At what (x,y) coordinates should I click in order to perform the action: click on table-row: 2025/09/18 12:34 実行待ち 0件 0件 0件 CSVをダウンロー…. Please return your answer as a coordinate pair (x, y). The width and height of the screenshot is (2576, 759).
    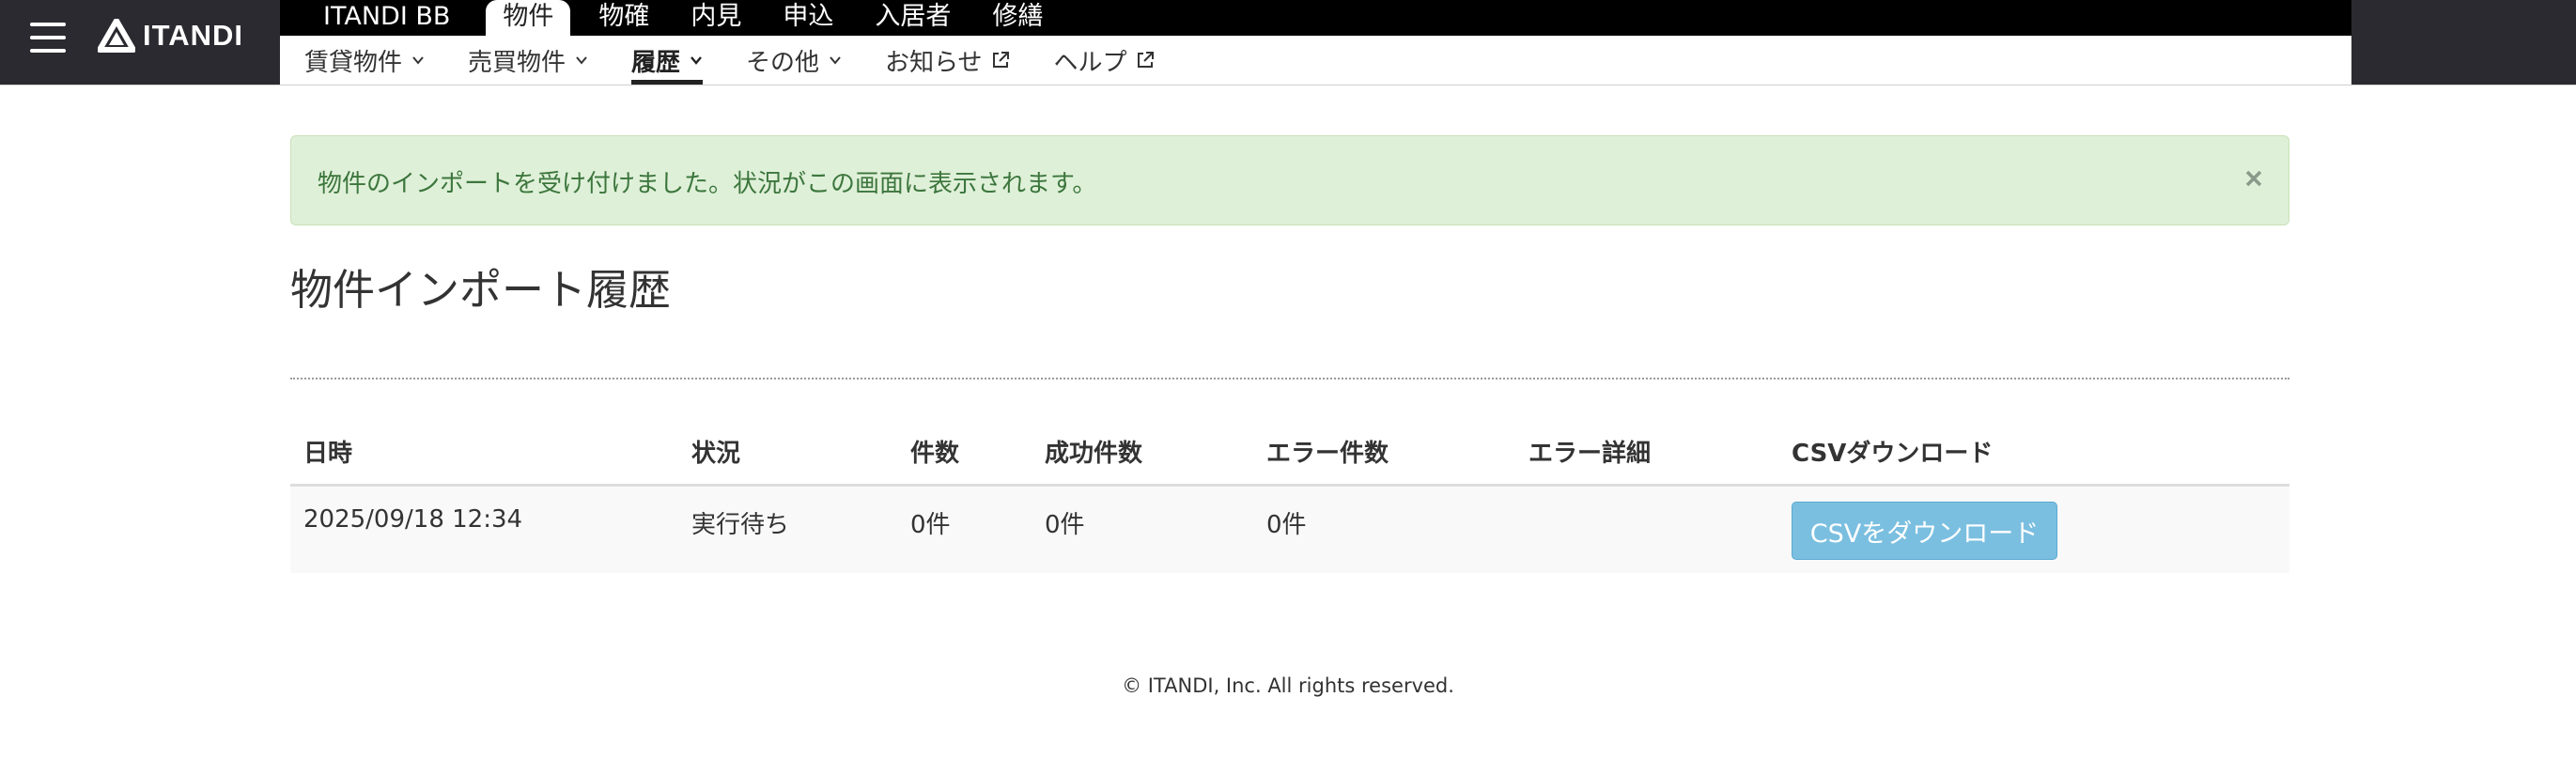
    Looking at the image, I should click on (1289, 530).